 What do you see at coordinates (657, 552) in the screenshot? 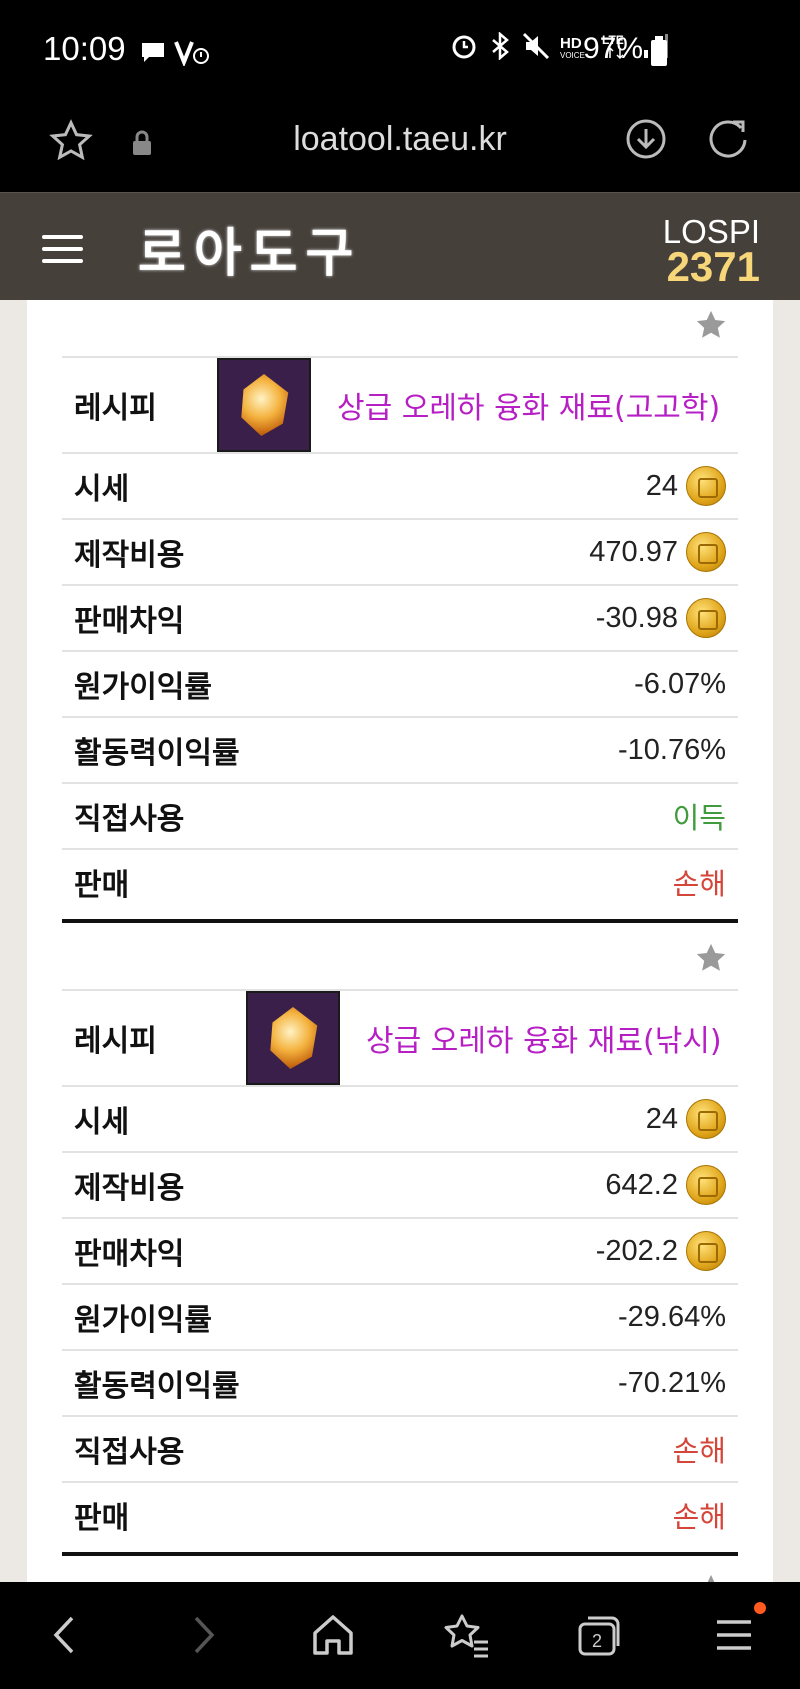
I see `row-value: 470.97` at bounding box center [657, 552].